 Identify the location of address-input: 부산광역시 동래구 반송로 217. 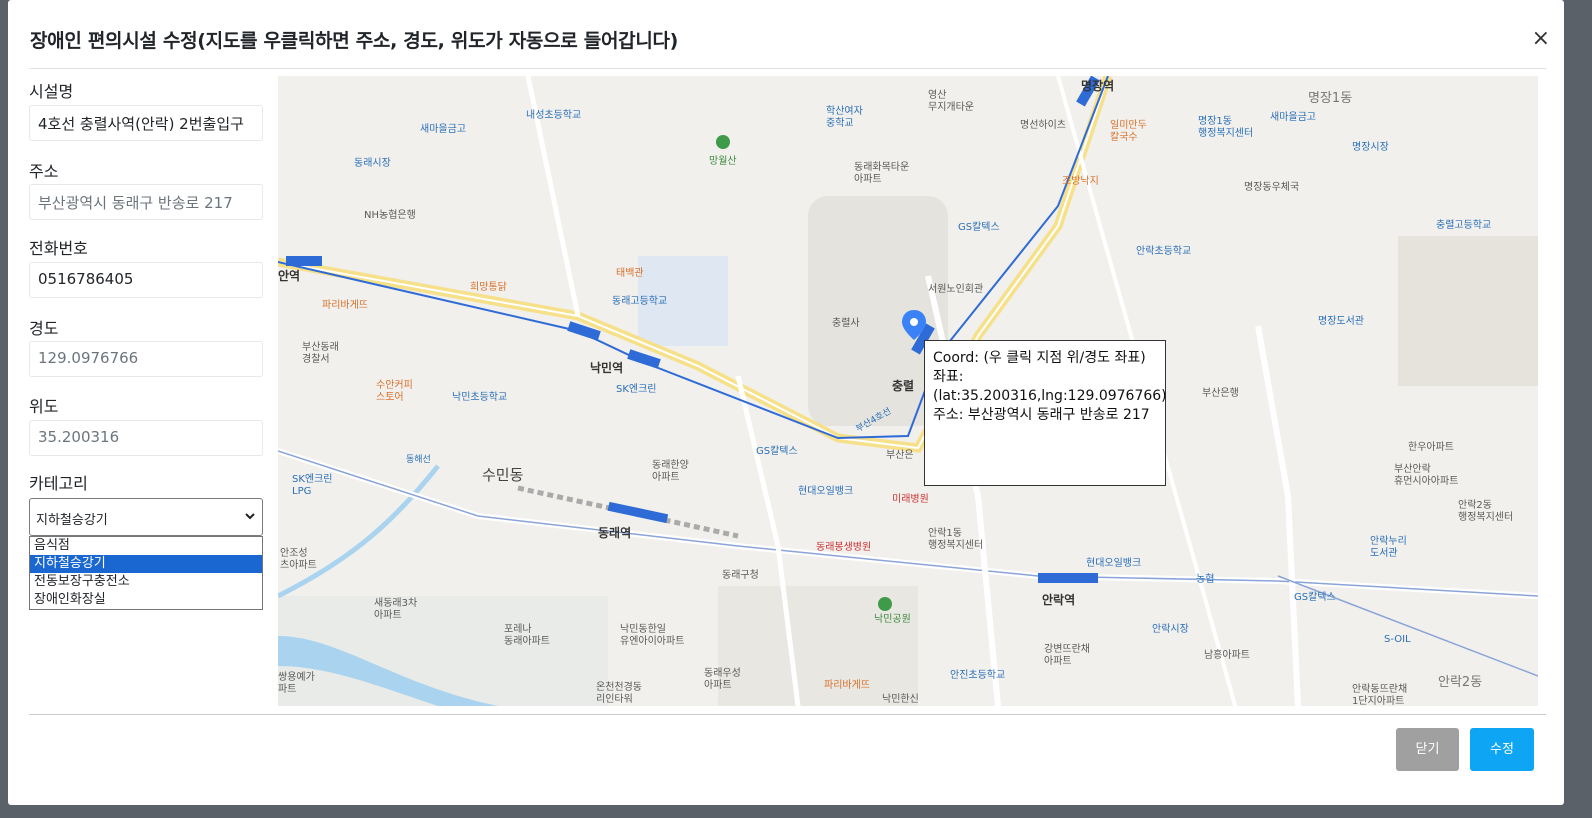
(146, 202).